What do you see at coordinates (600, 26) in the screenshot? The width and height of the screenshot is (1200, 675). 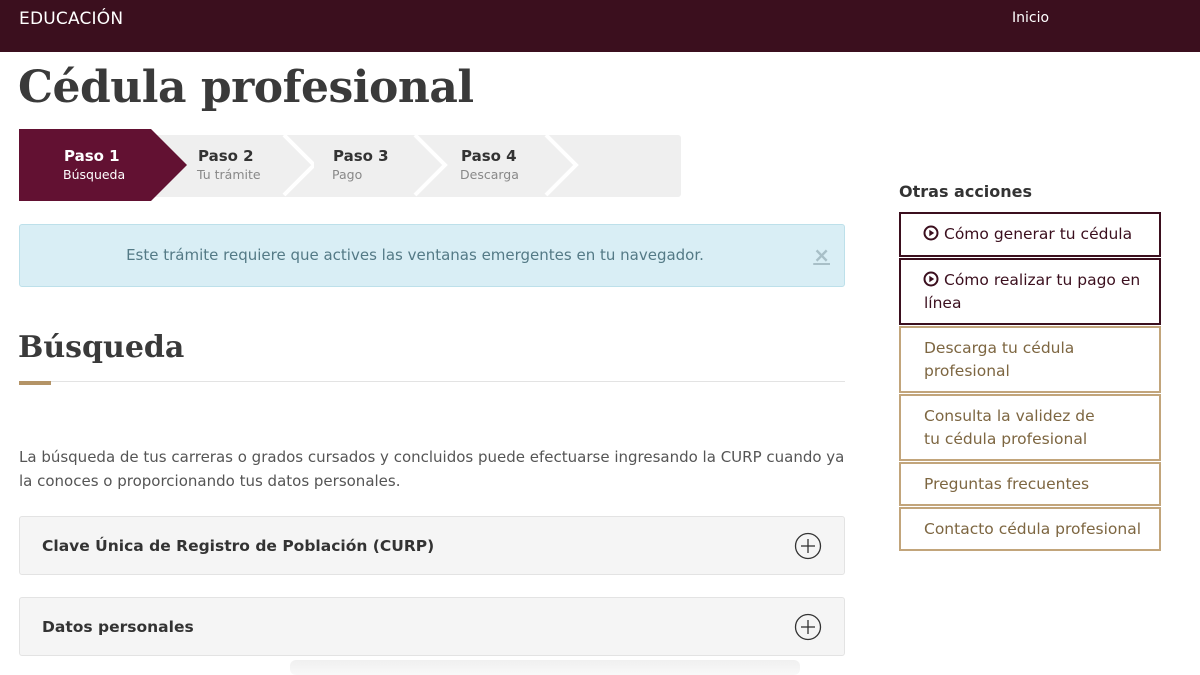 I see `top-navbar: EDUCACIÓN Inicio` at bounding box center [600, 26].